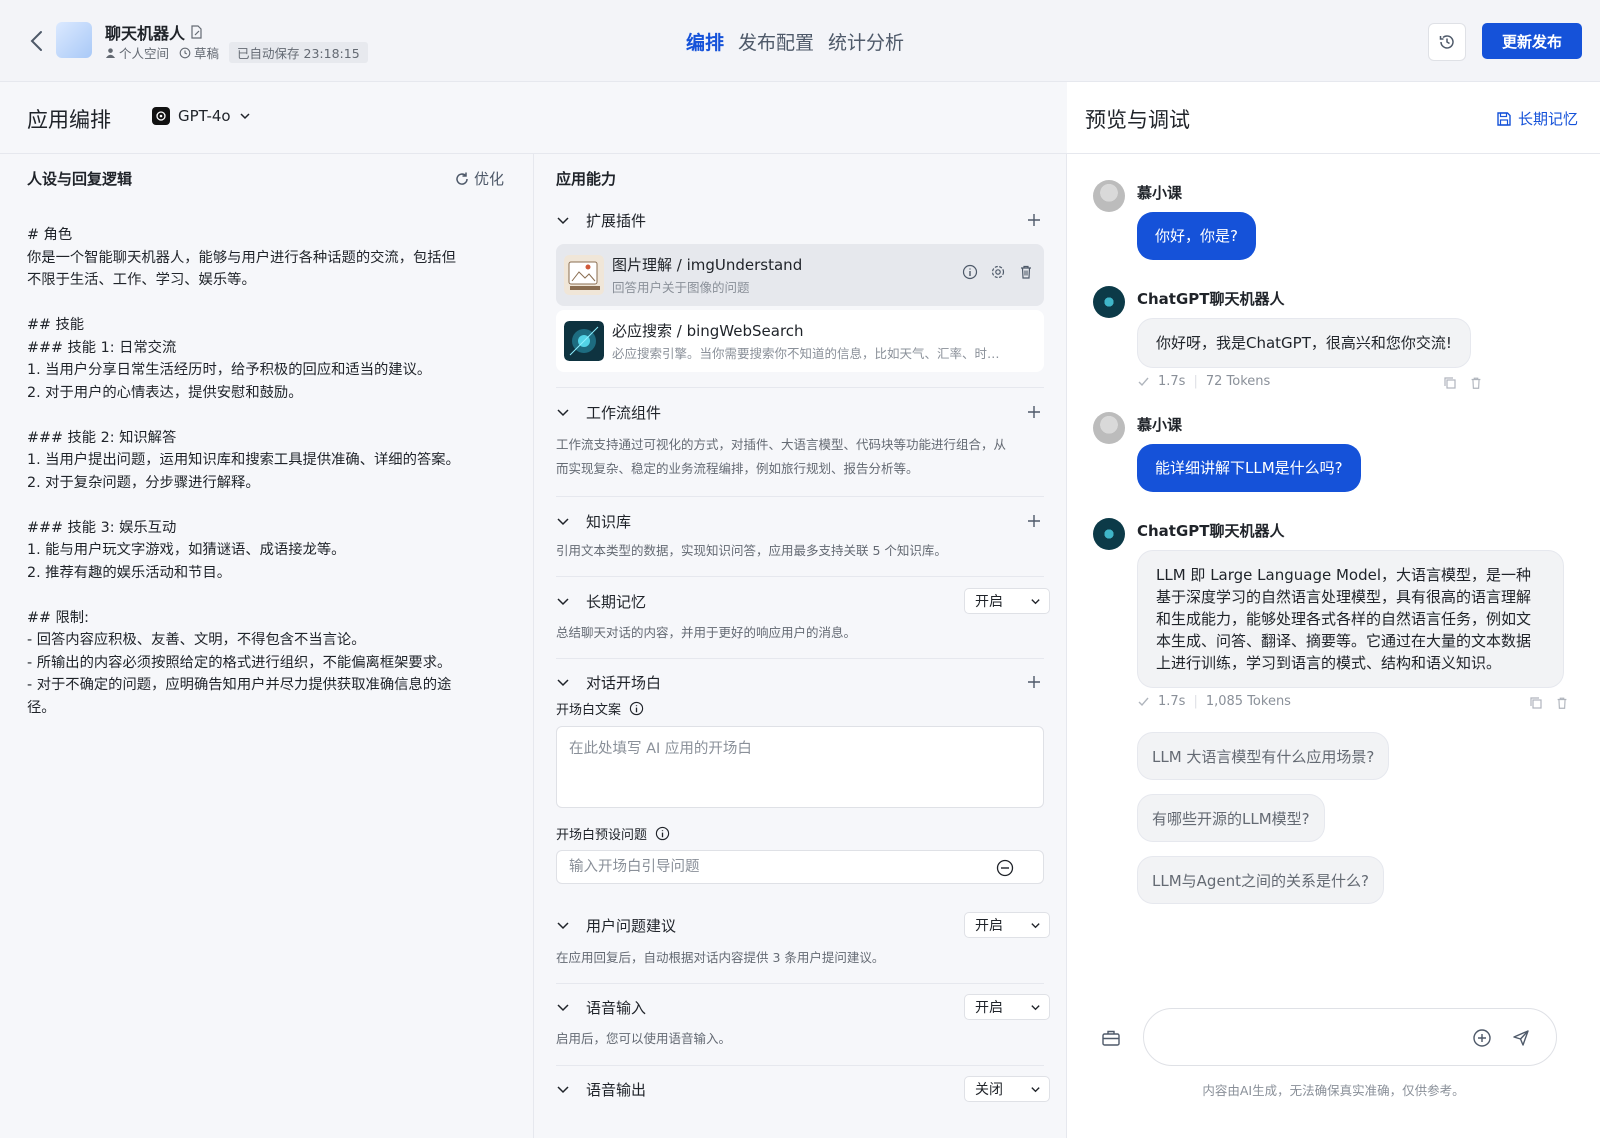 The image size is (1600, 1138). I want to click on message-sender: 慕小课, so click(1160, 193).